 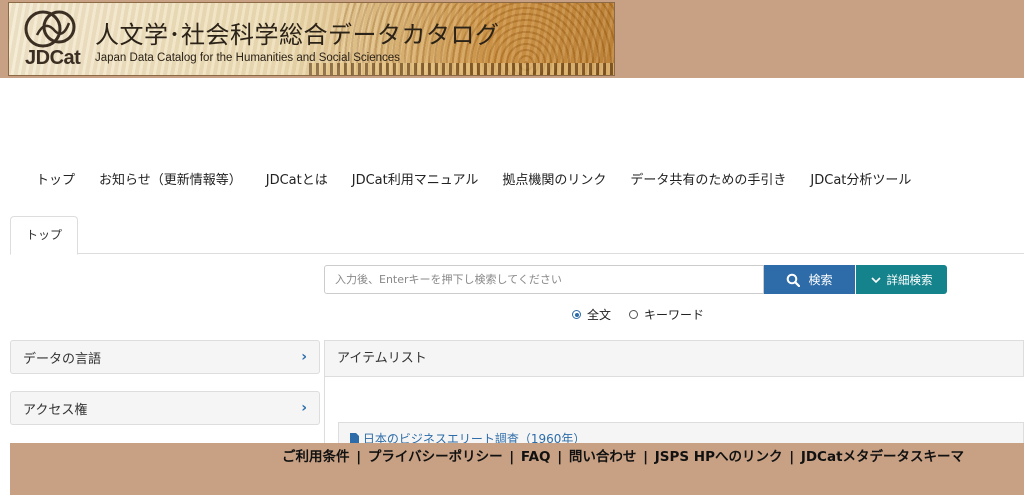 What do you see at coordinates (576, 314) in the screenshot?
I see `radio-fulltext` at bounding box center [576, 314].